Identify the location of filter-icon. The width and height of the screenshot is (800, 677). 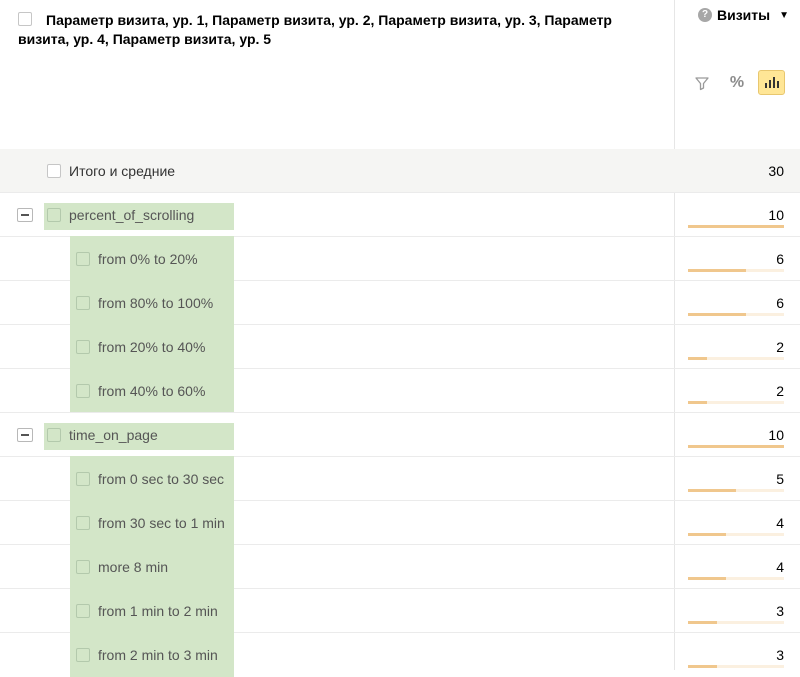
(702, 83).